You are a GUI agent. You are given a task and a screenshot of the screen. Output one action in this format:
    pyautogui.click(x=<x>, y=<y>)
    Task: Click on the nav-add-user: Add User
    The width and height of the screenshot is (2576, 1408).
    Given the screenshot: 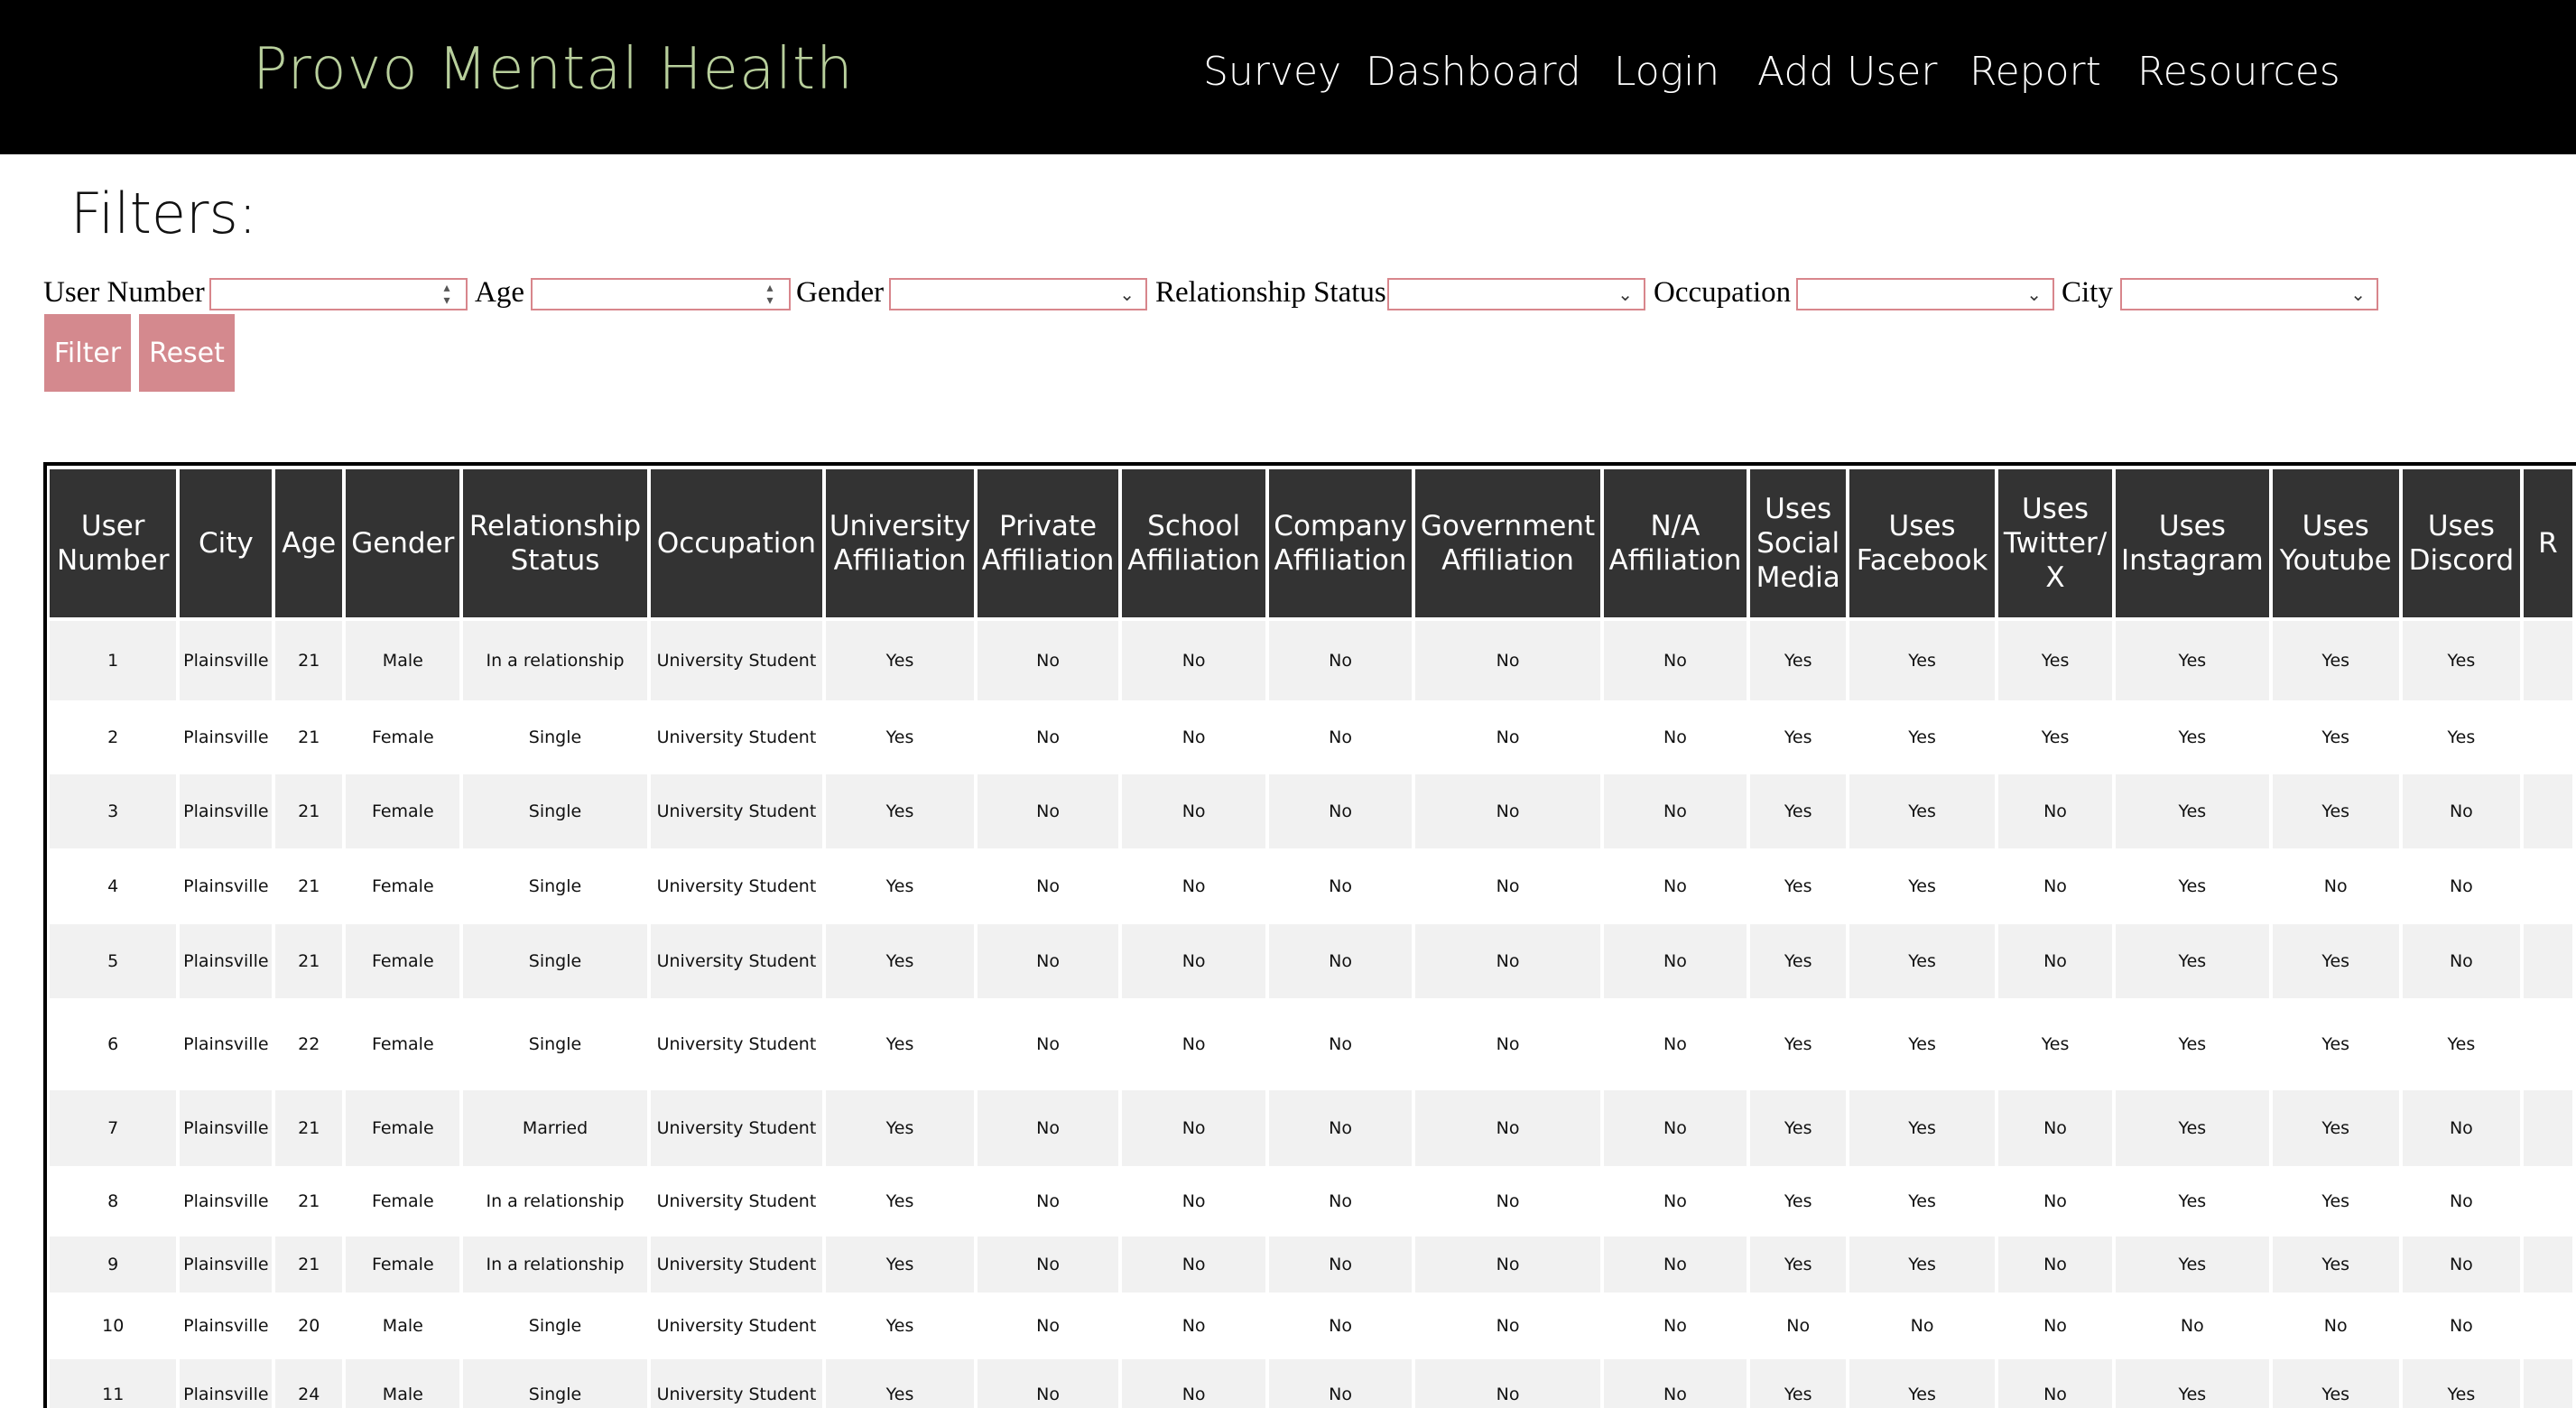 What is the action you would take?
    pyautogui.click(x=1847, y=72)
    